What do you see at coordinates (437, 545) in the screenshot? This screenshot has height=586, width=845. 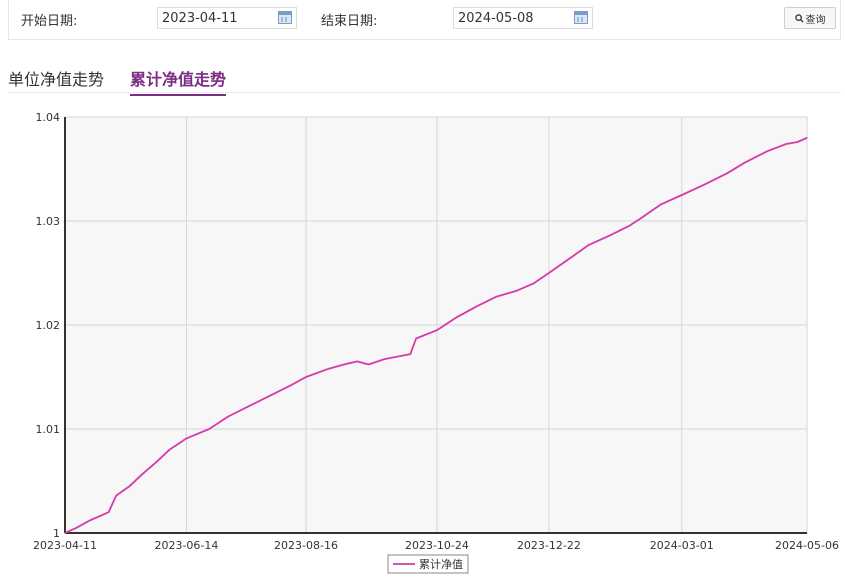 I see `x-tick-label: 2023-10-24` at bounding box center [437, 545].